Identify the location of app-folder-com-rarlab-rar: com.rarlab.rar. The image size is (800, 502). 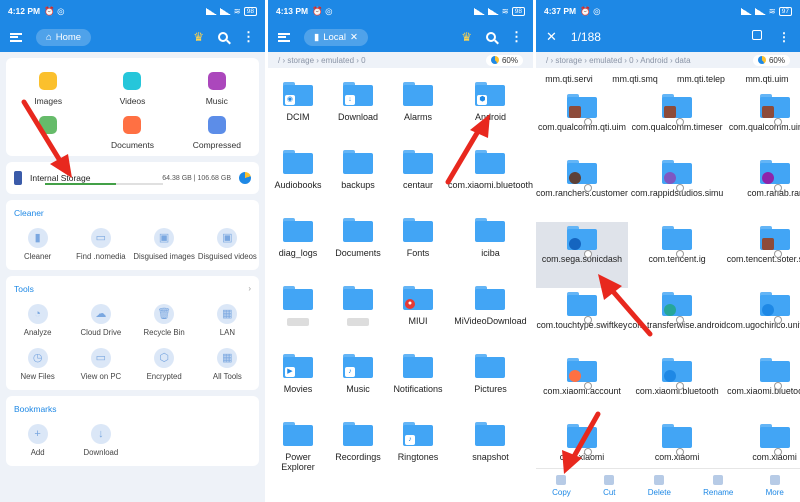
(763, 189).